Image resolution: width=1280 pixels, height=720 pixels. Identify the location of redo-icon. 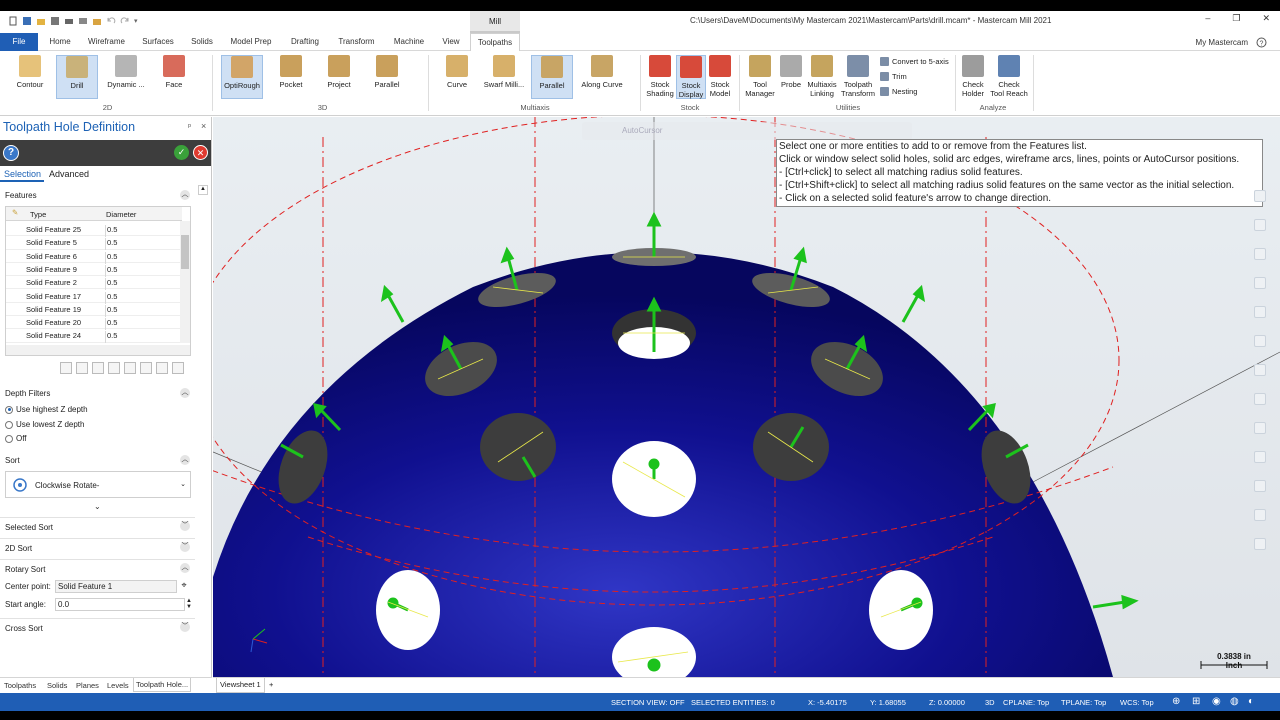
(125, 21).